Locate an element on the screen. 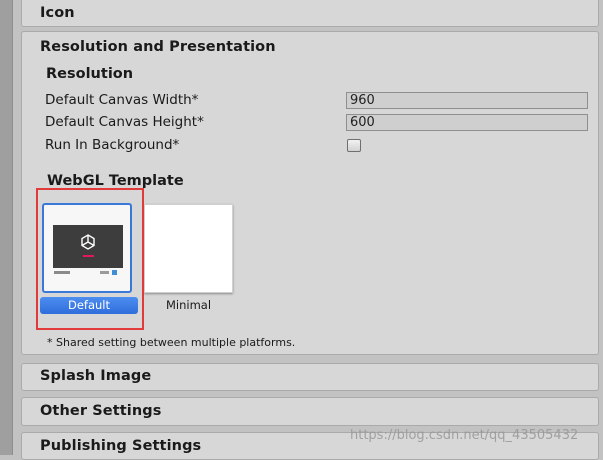 Image resolution: width=603 pixels, height=460 pixels. publishing-settings-title: Publishing Settings is located at coordinates (120, 446).